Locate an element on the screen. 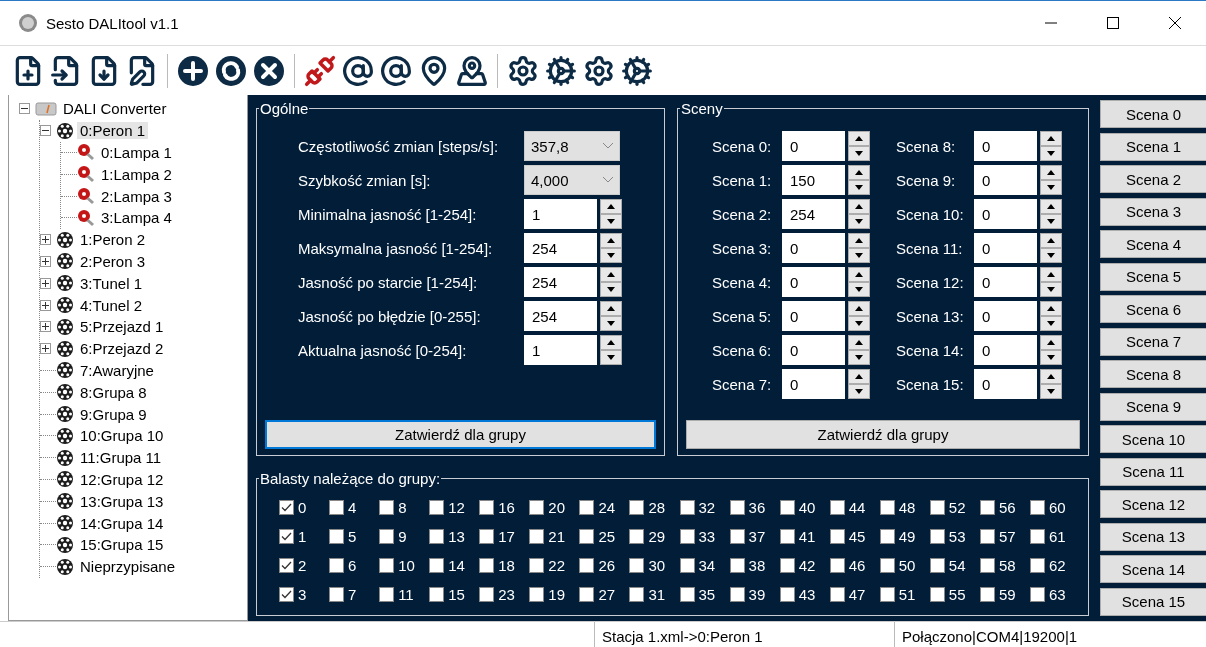 This screenshot has width=1206, height=647. close-icon is located at coordinates (269, 70).